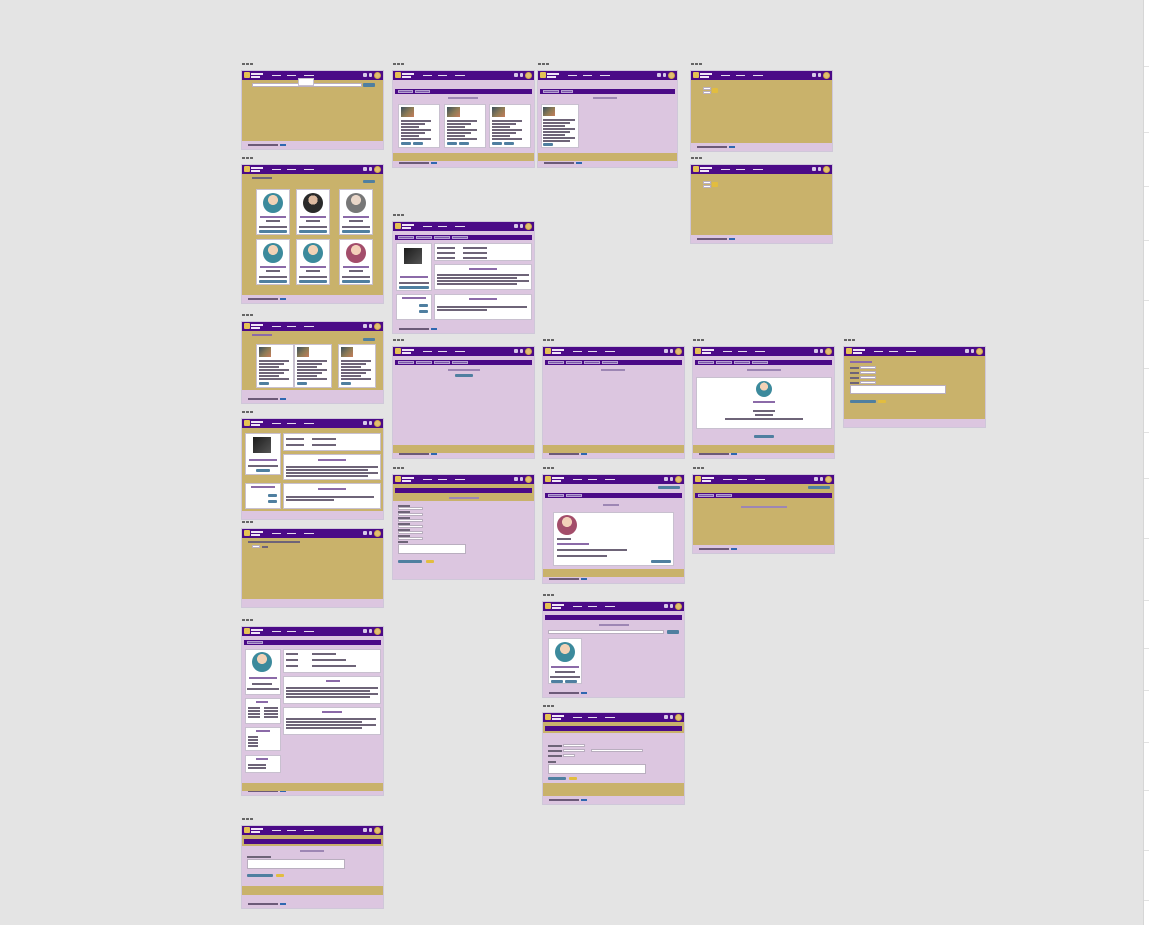 The image size is (1149, 925). Describe the element at coordinates (707, 92) in the screenshot. I see `password-field` at that location.